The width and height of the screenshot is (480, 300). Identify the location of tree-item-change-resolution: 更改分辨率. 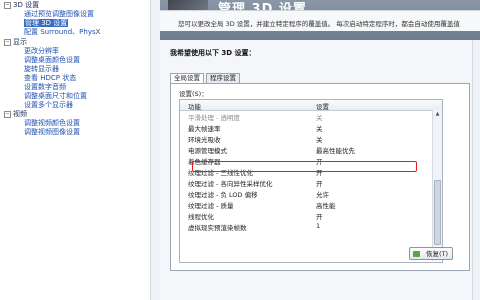
(41, 51).